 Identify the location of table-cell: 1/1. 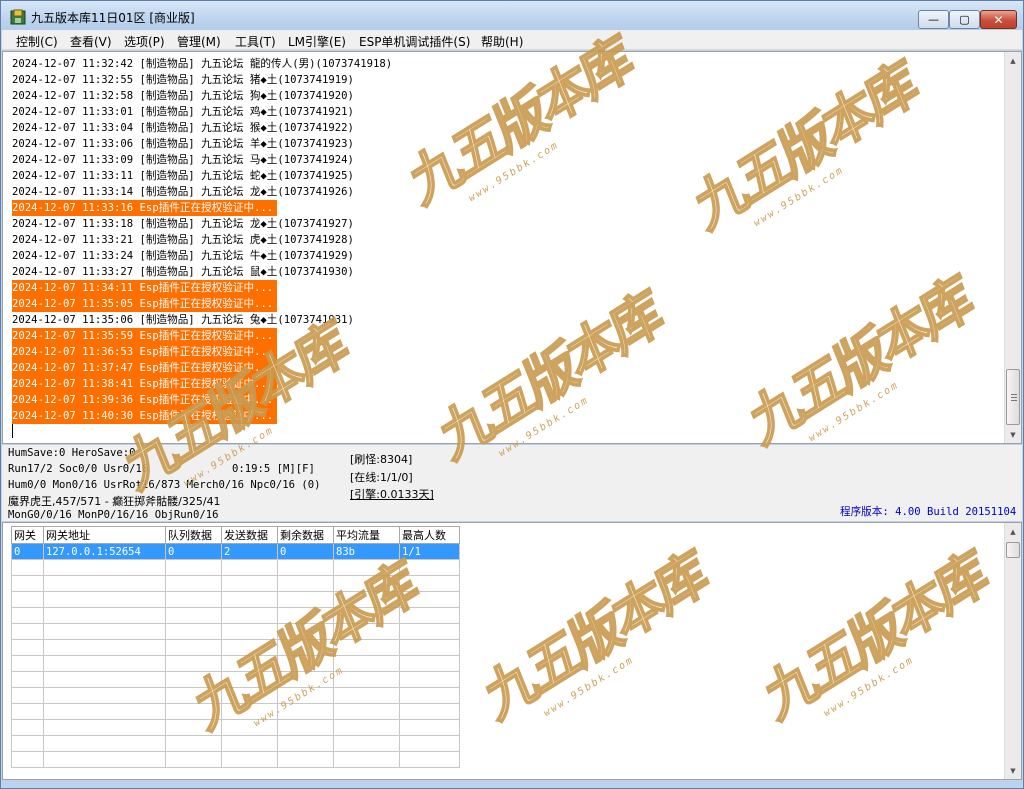
(429, 551).